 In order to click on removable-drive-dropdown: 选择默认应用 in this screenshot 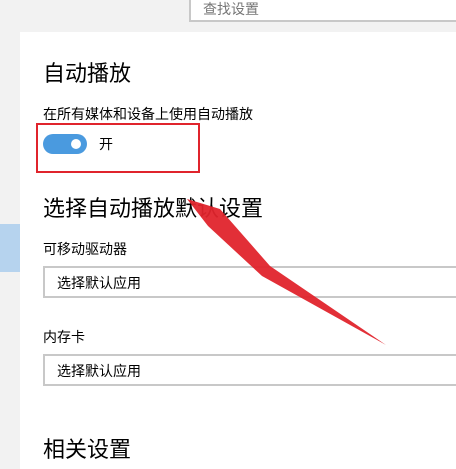, I will do `click(249, 282)`.